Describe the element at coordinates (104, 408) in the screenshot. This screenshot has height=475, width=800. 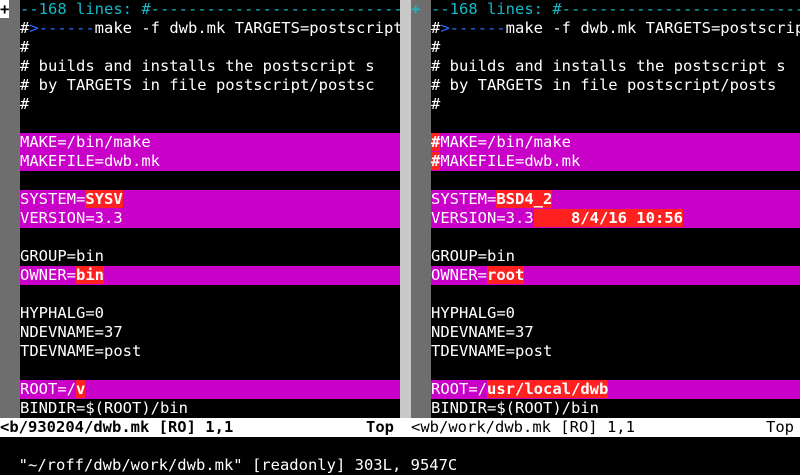
I see `line-text: BINDIR=$(ROOT)/bin` at that location.